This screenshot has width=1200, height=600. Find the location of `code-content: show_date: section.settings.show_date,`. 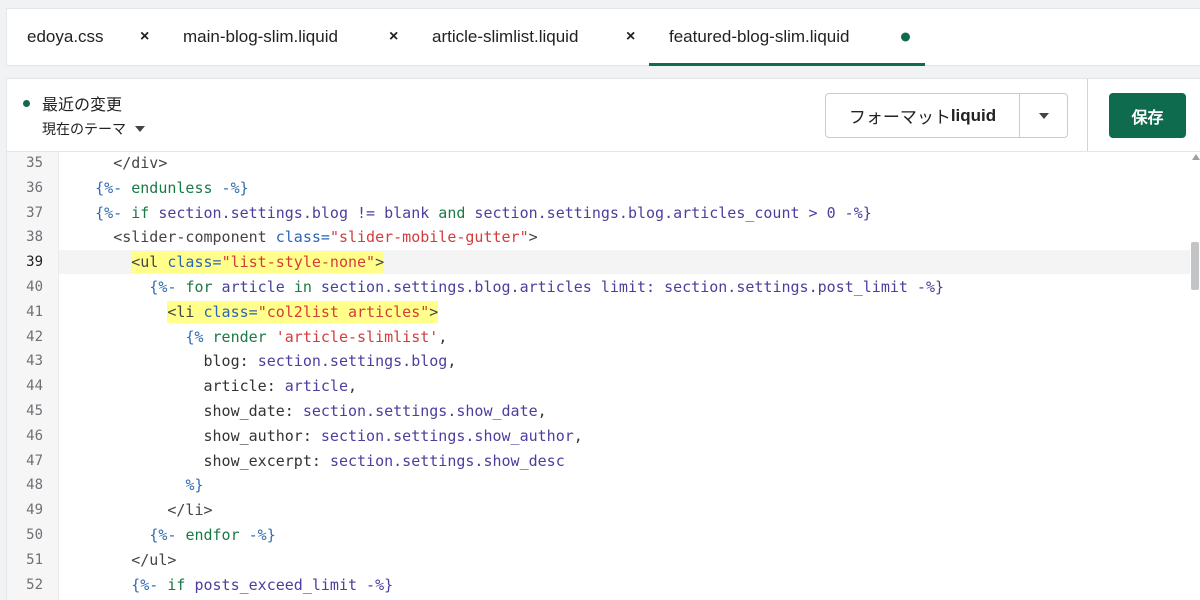

code-content: show_date: section.settings.show_date, is located at coordinates (375, 411).